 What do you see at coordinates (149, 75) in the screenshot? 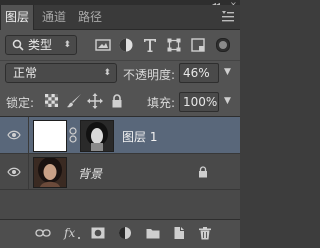
I see `opacity-label: 不透明度:` at bounding box center [149, 75].